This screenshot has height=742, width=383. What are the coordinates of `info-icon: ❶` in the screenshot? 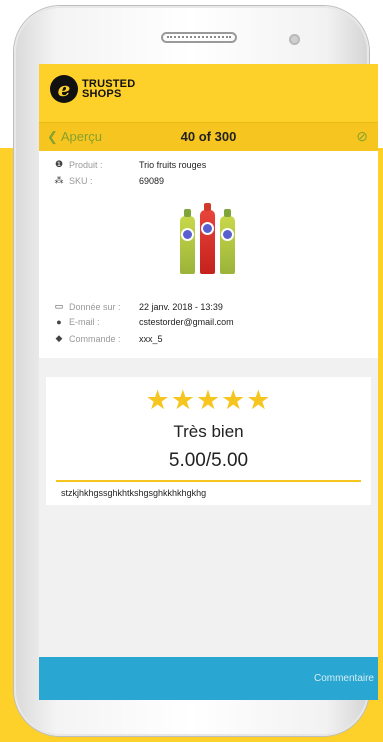 It's located at (59, 164).